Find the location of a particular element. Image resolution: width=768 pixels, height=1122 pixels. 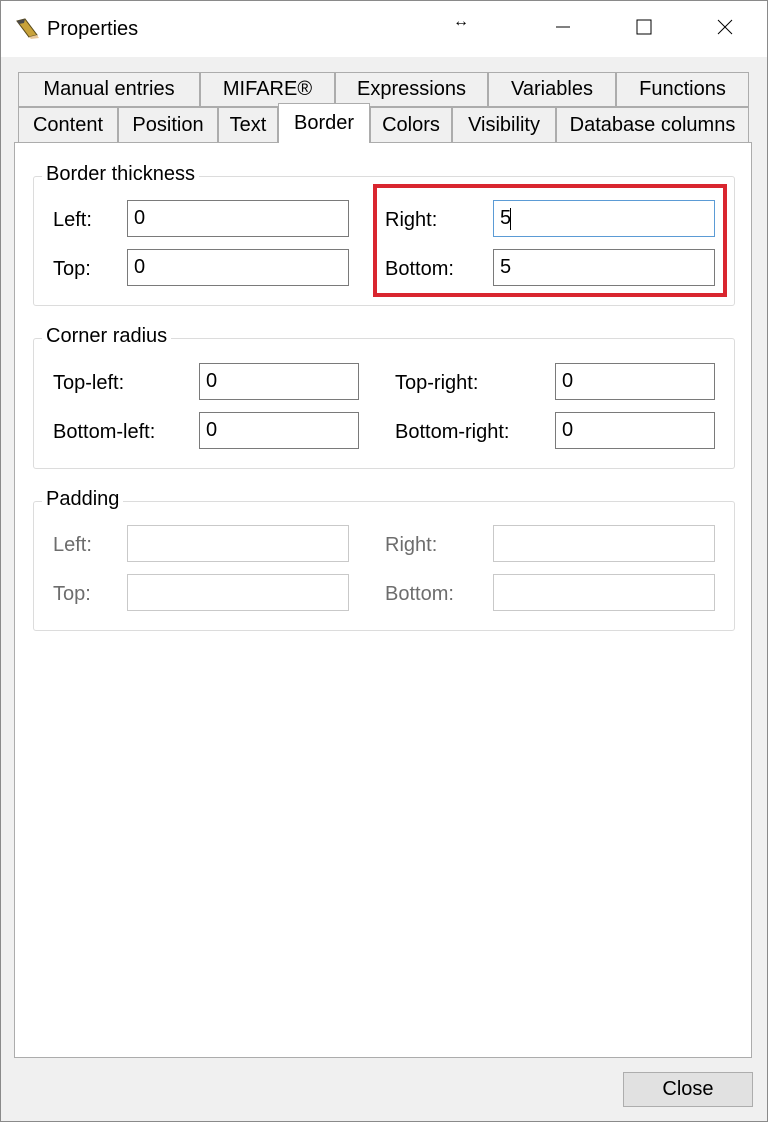

group-legend: Corner radius is located at coordinates (107, 336).